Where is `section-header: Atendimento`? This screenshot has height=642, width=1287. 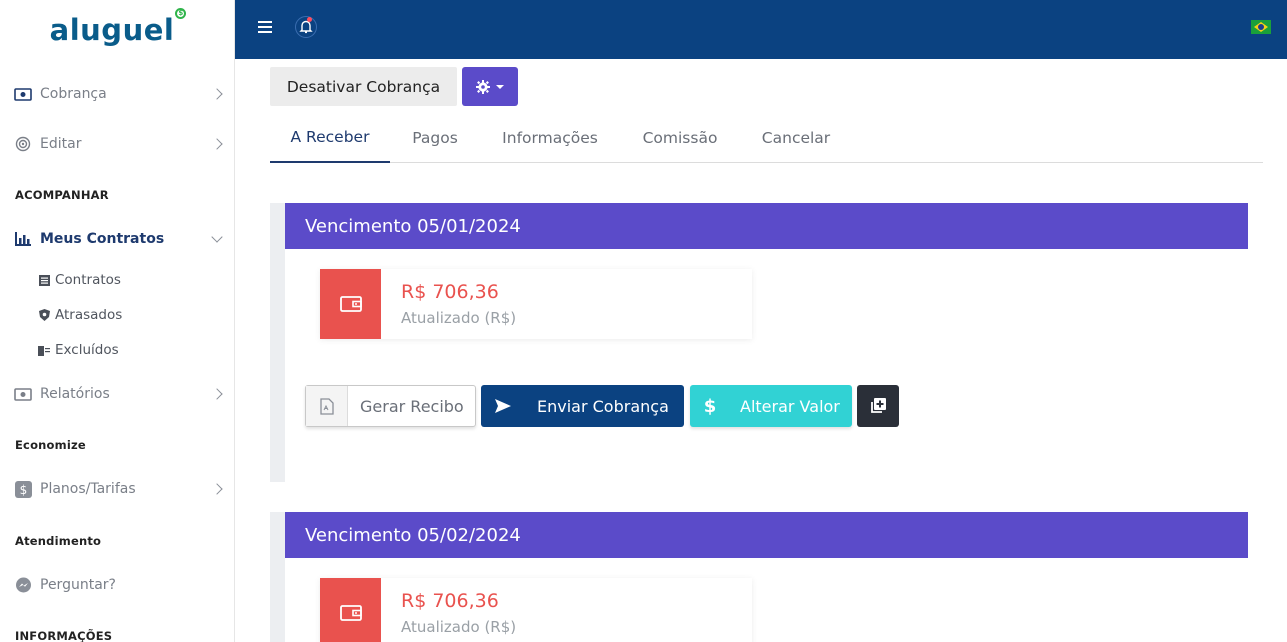 section-header: Atendimento is located at coordinates (58, 541).